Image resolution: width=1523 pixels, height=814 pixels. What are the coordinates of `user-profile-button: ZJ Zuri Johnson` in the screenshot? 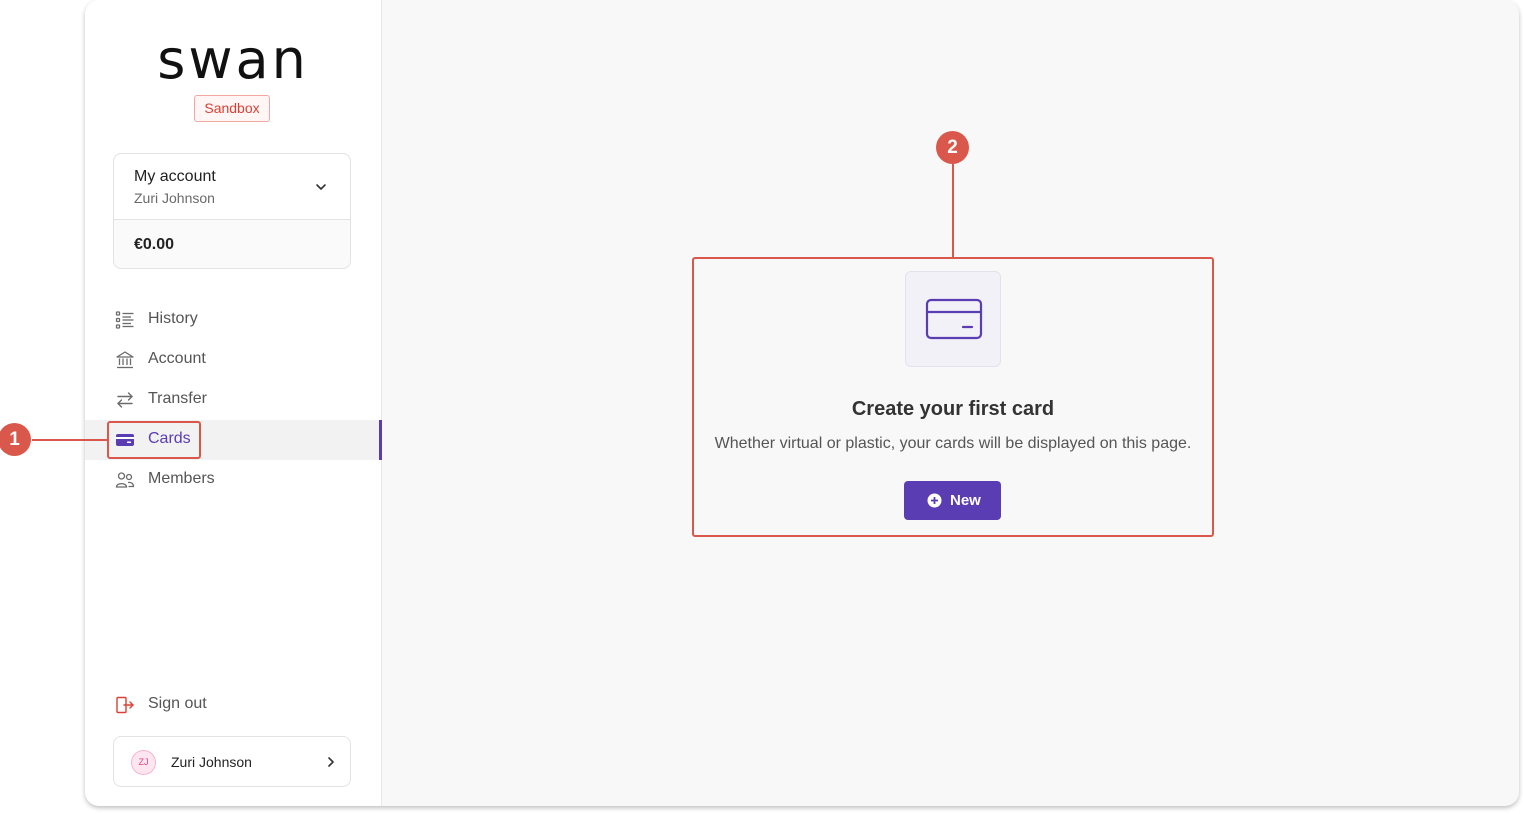 It's located at (232, 761).